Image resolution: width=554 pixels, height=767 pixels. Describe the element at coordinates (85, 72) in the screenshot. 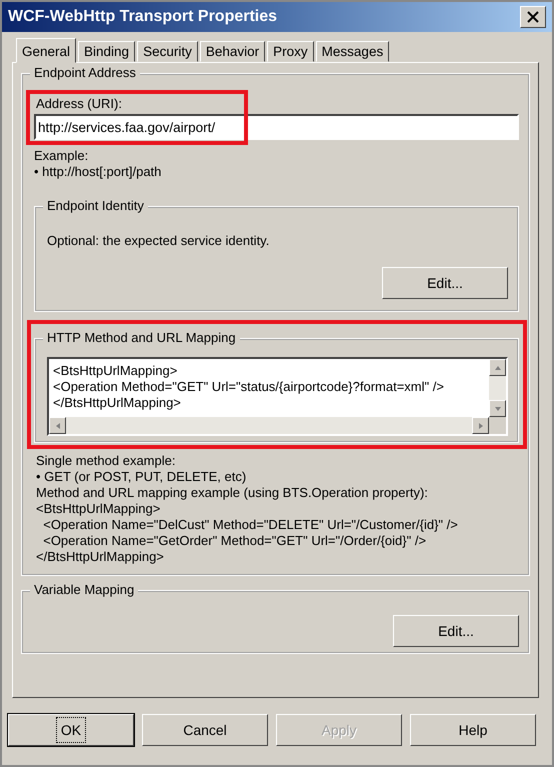

I see `group-legend: Endpoint Address` at that location.